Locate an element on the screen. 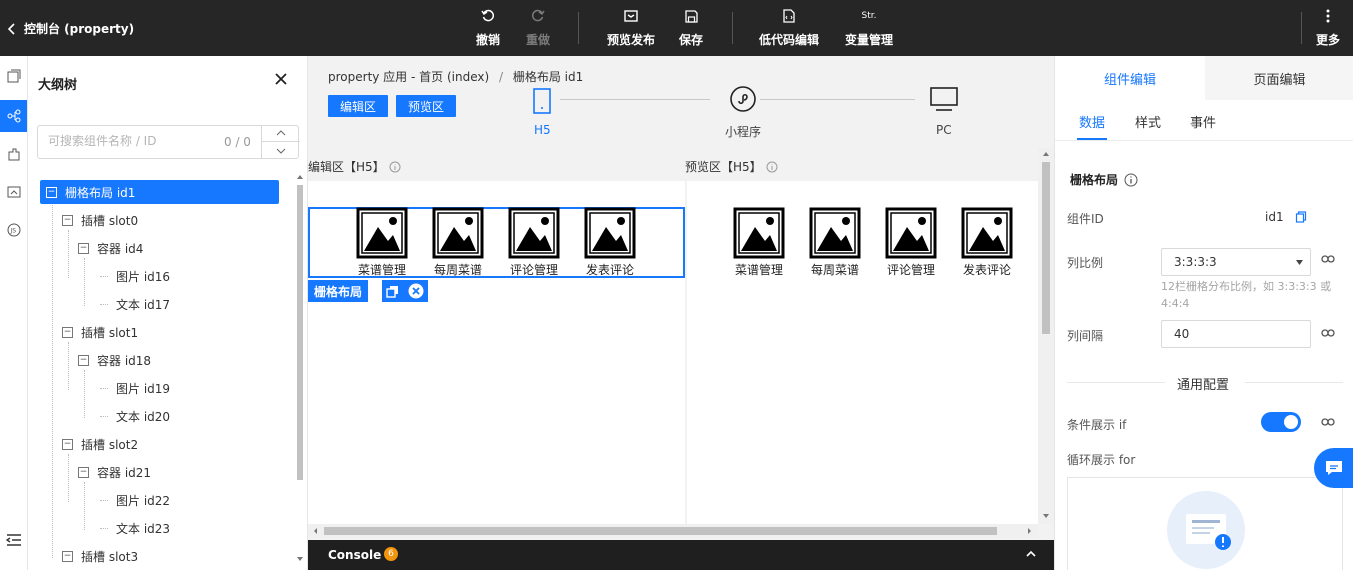 This screenshot has width=1353, height=578. grid-item: 评论管理 is located at coordinates (534, 242).